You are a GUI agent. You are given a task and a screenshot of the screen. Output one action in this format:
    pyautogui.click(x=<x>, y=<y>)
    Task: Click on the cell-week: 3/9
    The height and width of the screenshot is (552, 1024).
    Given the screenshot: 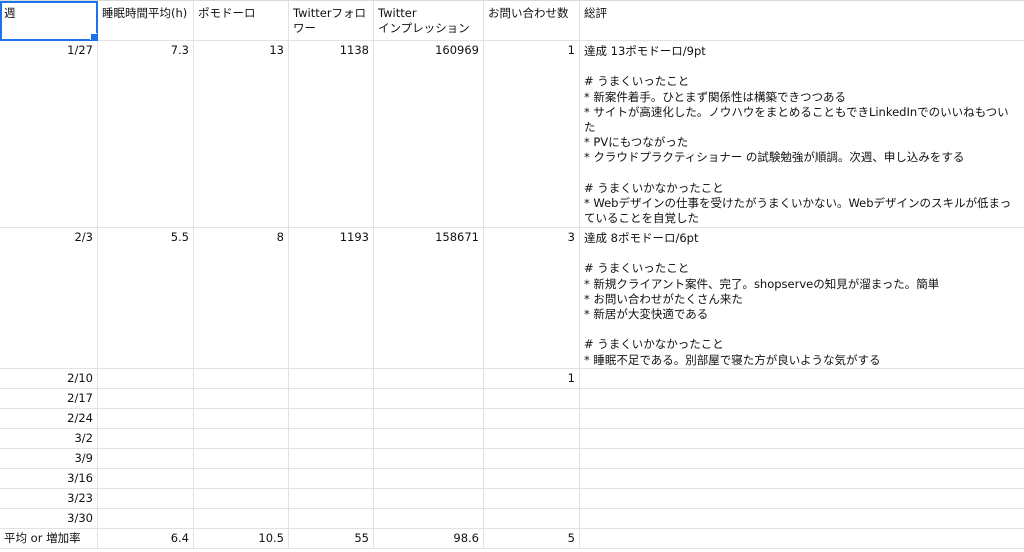 What is the action you would take?
    pyautogui.click(x=49, y=459)
    